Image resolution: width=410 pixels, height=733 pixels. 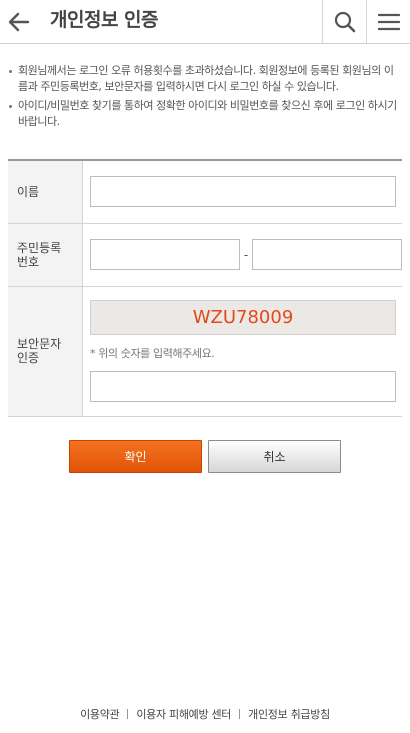 What do you see at coordinates (100, 714) in the screenshot?
I see `footer-link-terms: 이용약관` at bounding box center [100, 714].